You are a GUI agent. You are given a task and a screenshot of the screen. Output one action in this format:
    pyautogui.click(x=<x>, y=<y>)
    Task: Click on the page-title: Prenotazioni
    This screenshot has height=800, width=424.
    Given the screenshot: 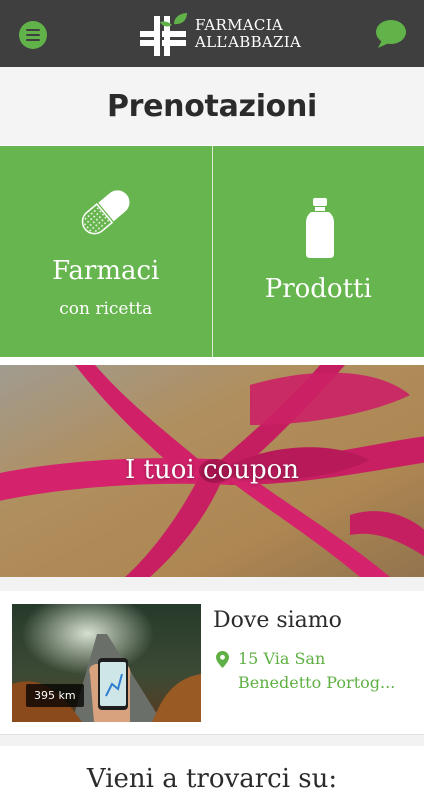 What is the action you would take?
    pyautogui.click(x=212, y=106)
    